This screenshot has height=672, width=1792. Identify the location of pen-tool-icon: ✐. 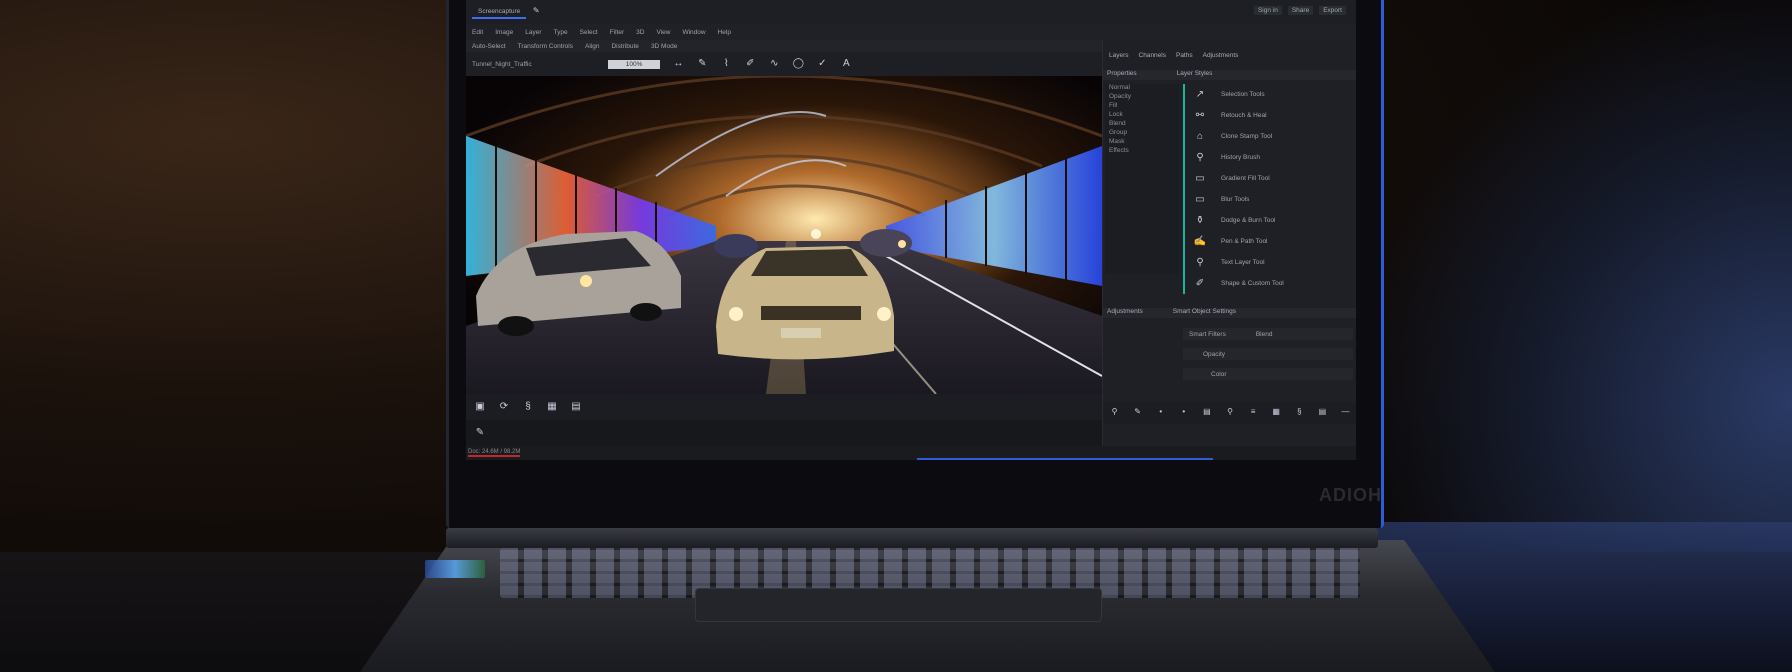
(750, 64).